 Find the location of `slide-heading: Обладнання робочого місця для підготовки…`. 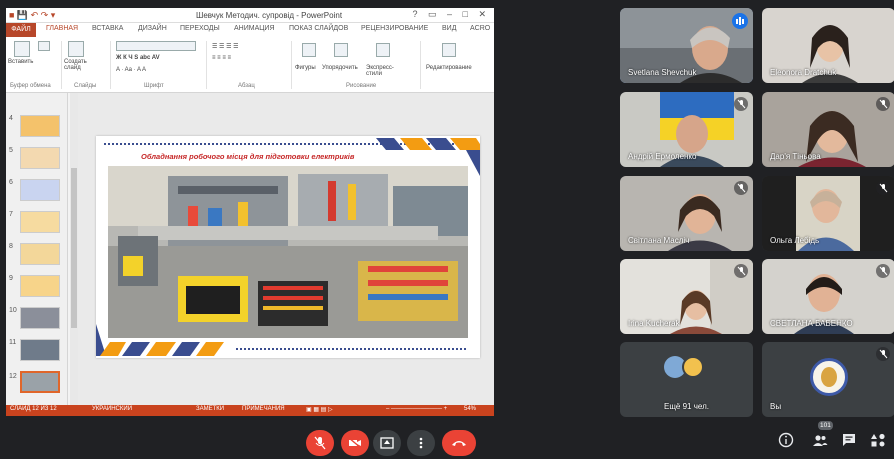

slide-heading: Обладнання робочого місця для підготовки… is located at coordinates (248, 156).